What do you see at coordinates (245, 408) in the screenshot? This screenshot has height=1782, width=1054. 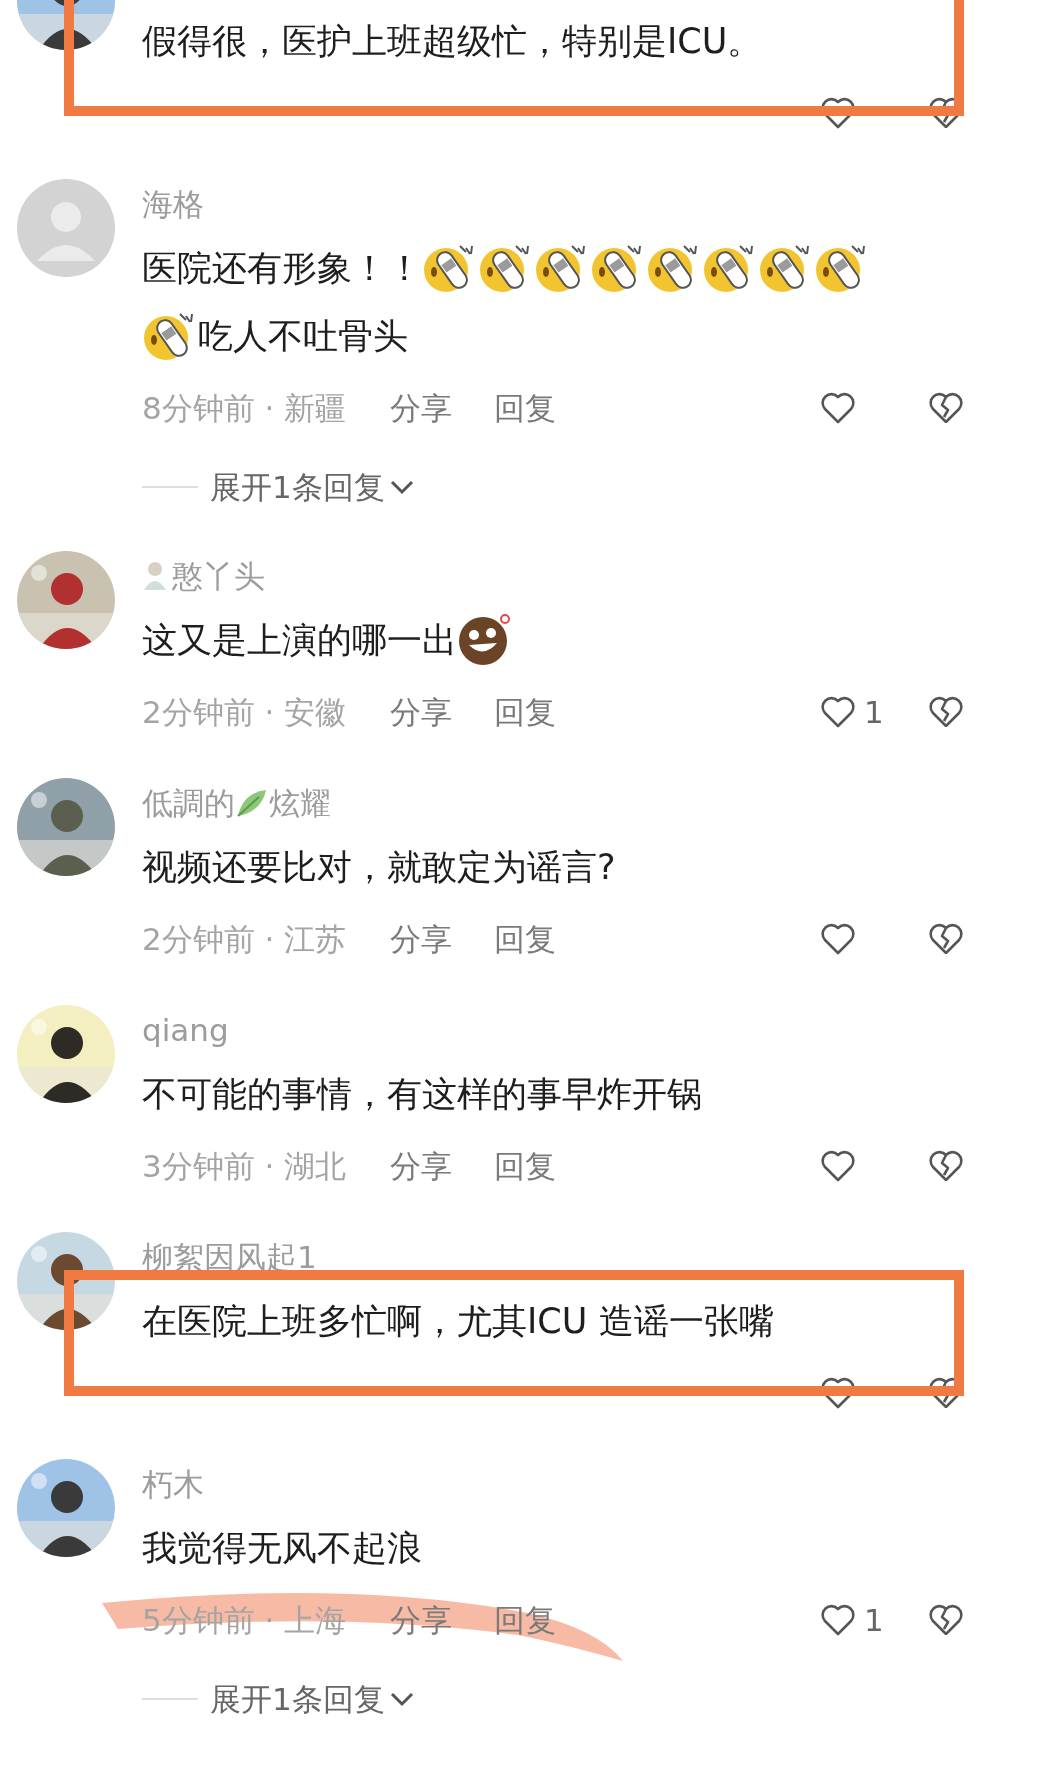 I see `comment-meta: 8分钟前 · 新疆` at bounding box center [245, 408].